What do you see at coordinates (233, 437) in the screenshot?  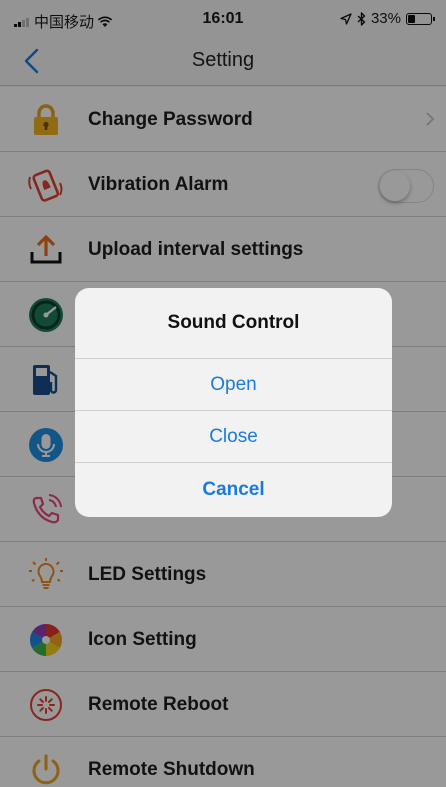 I see `close-button: Close` at bounding box center [233, 437].